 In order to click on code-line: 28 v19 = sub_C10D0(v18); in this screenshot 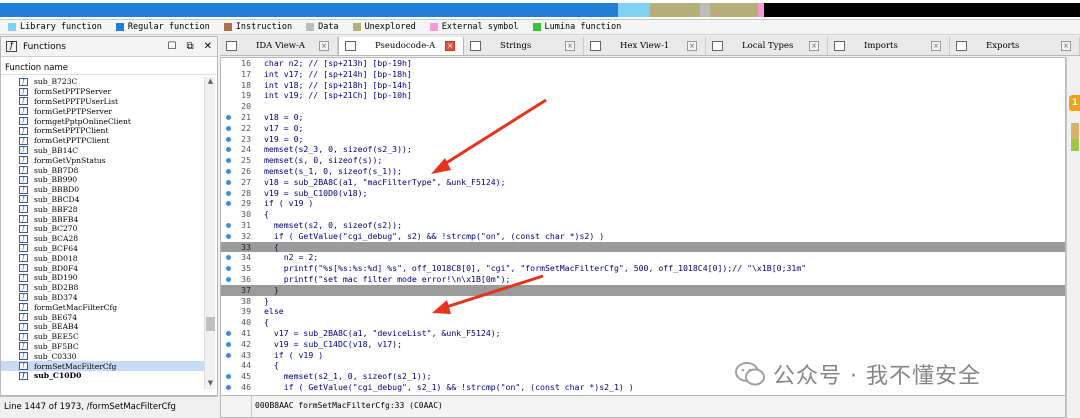, I will do `click(643, 193)`.